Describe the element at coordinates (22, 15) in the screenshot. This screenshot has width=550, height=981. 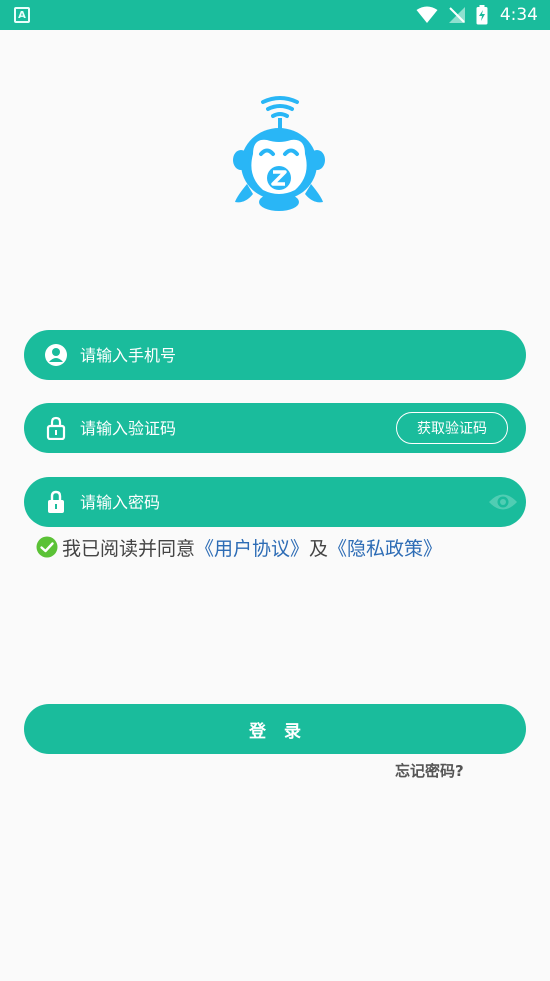
I see `app-notification-icon: A` at that location.